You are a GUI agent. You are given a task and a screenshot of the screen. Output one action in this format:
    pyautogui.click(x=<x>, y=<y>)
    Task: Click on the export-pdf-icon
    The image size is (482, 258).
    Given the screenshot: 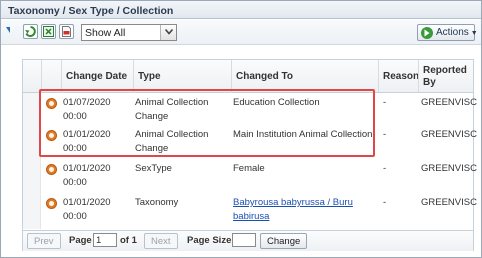 What is the action you would take?
    pyautogui.click(x=66, y=31)
    